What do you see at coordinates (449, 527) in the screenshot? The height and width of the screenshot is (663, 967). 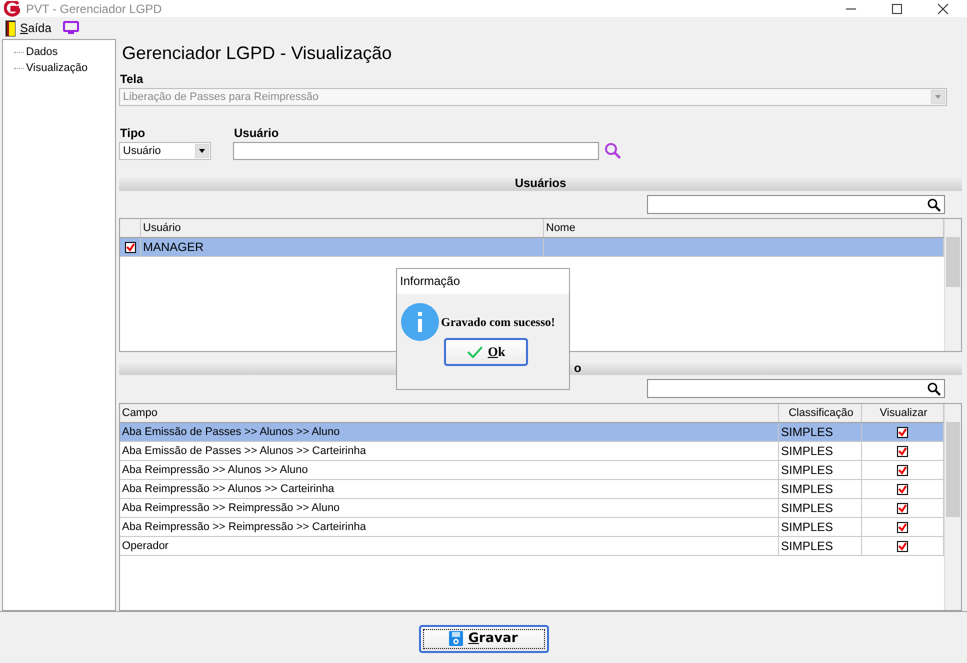 I see `table-cell: Aba Reimpressão >> Reimpressão >> Carteirinha` at bounding box center [449, 527].